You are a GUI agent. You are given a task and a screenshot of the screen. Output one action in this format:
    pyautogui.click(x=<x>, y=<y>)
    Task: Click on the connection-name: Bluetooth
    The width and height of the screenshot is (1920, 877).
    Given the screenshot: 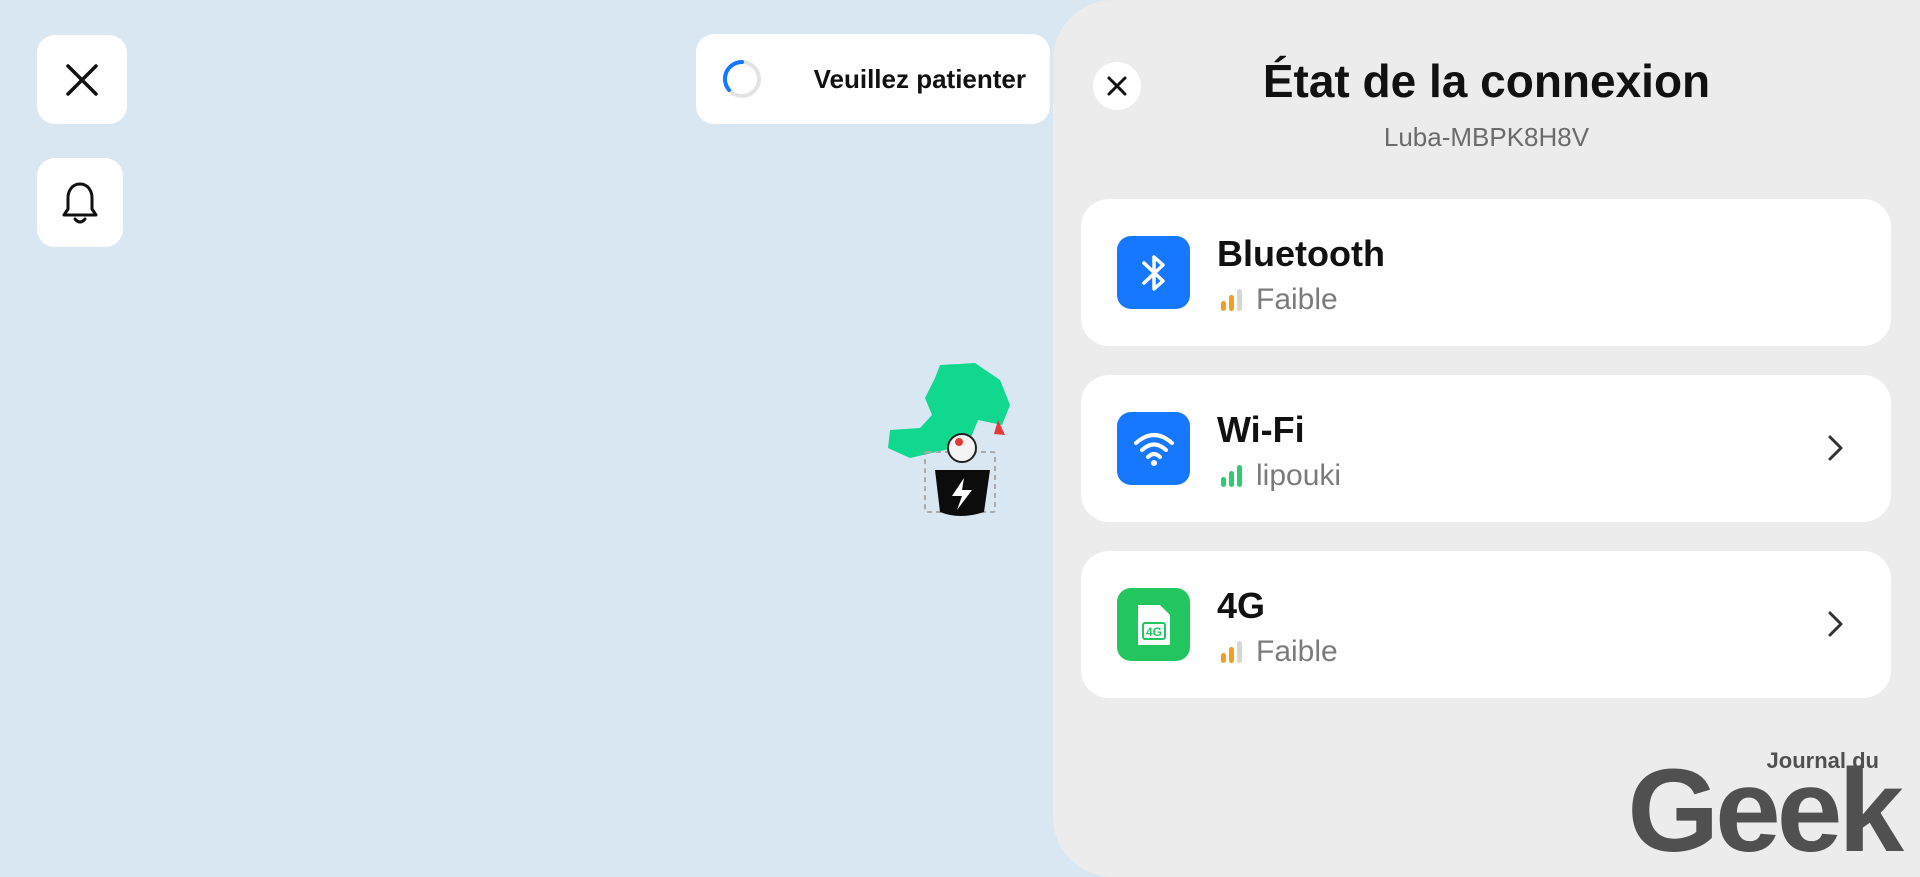 What is the action you would take?
    pyautogui.click(x=1301, y=253)
    